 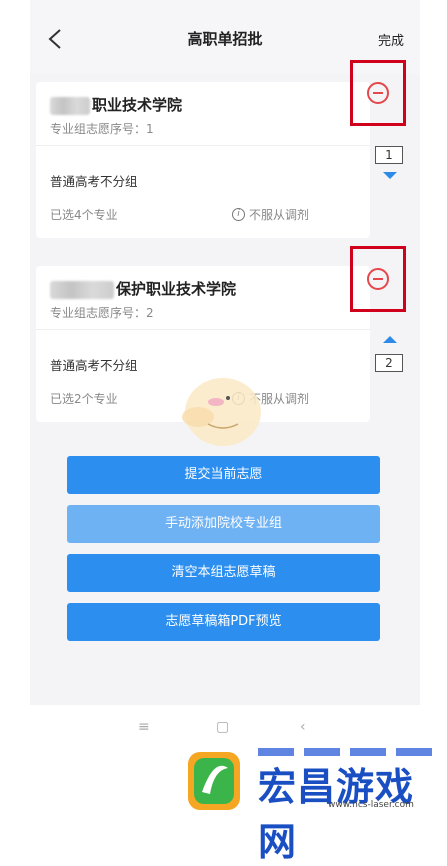 I want to click on school-name: 保护职业技术学院, so click(x=143, y=288).